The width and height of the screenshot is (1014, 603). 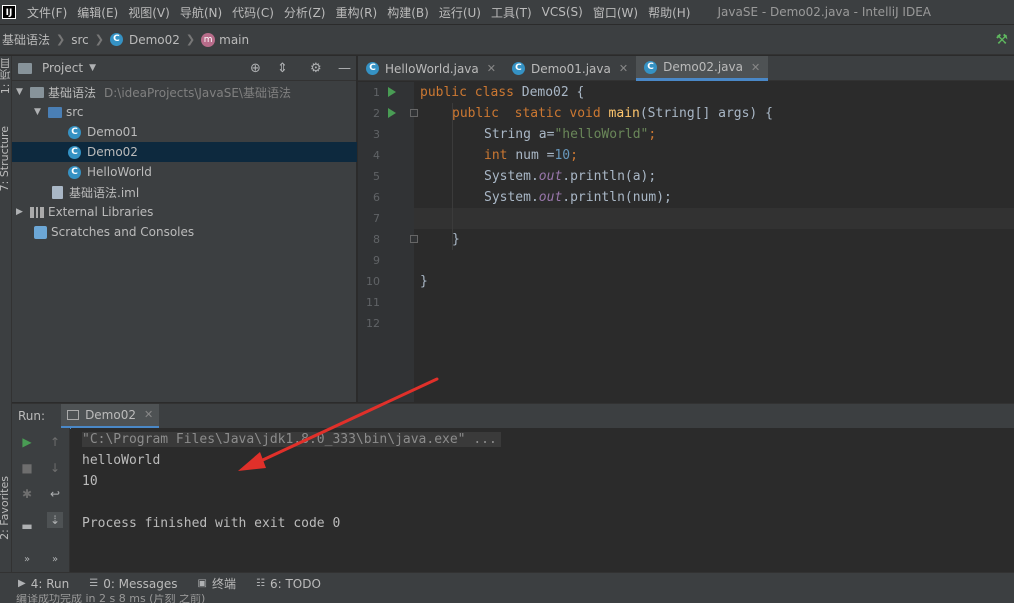 What do you see at coordinates (260, 583) in the screenshot?
I see `todo-list-icon: ☷` at bounding box center [260, 583].